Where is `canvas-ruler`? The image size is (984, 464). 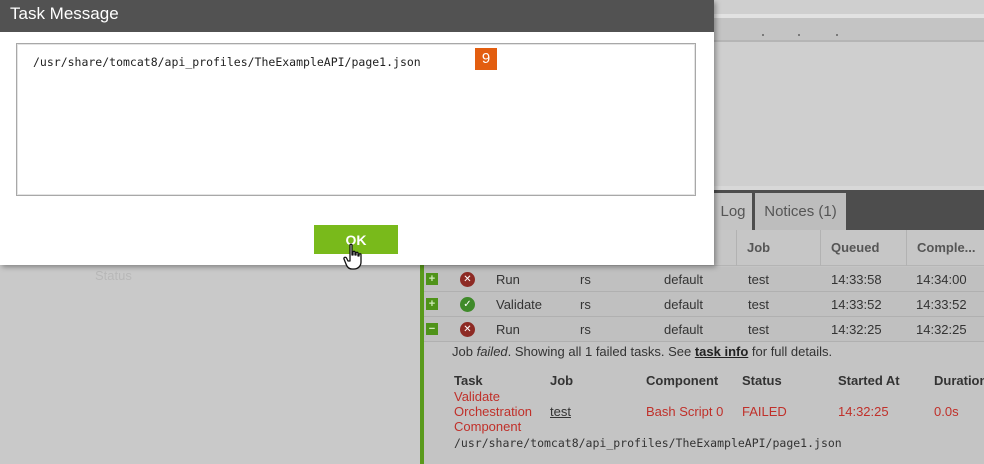
canvas-ruler is located at coordinates (849, 30).